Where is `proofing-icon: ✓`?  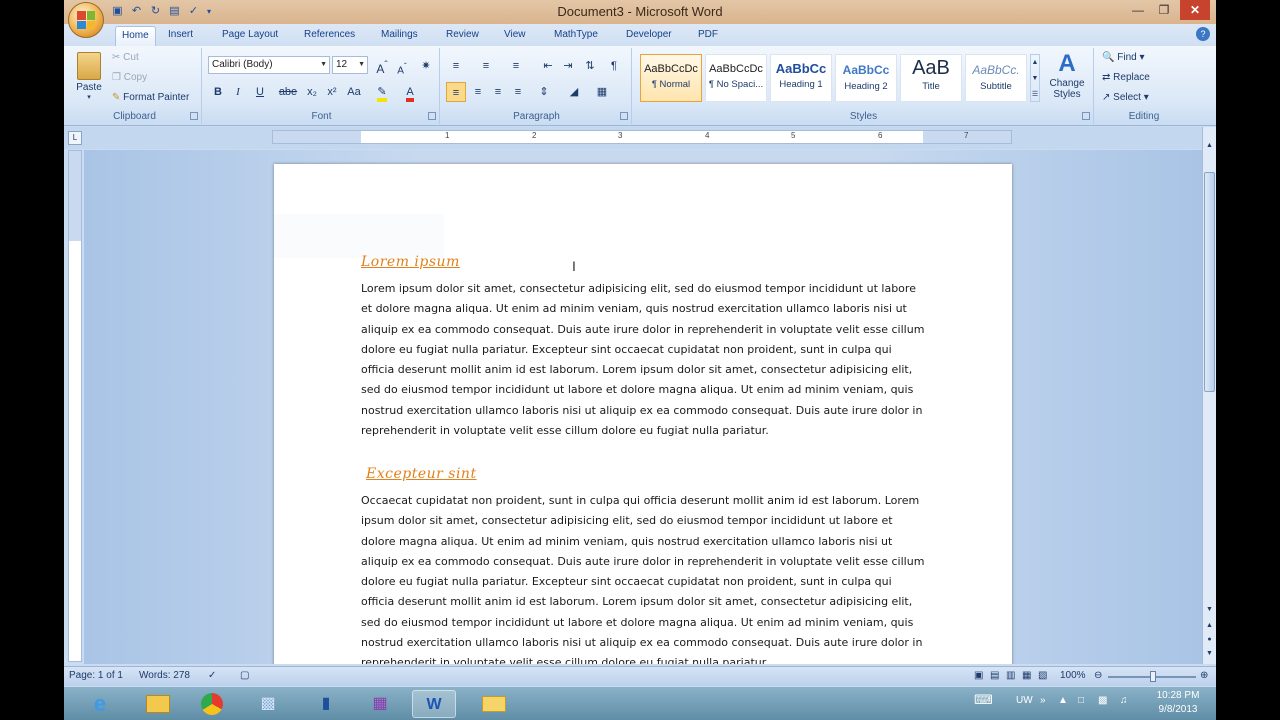
proofing-icon: ✓ is located at coordinates (212, 675).